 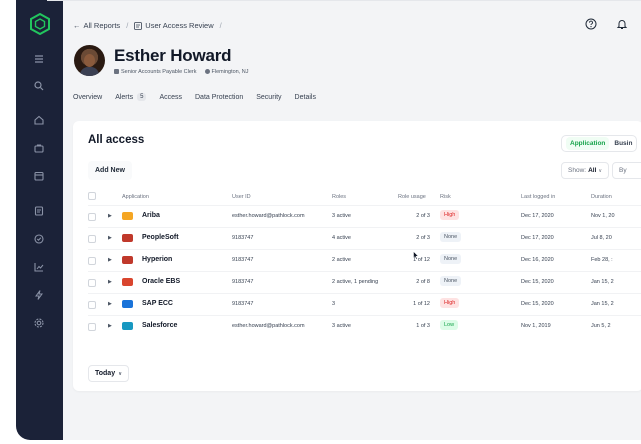 What do you see at coordinates (92, 196) in the screenshot?
I see `select-all-checkbox` at bounding box center [92, 196].